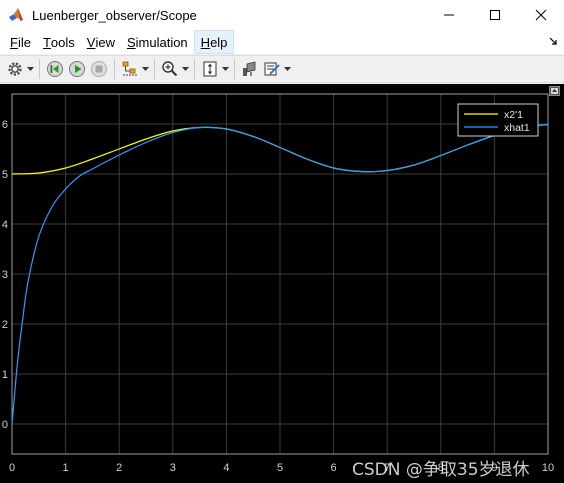 This screenshot has height=483, width=564. I want to click on maximize-icon, so click(495, 15).